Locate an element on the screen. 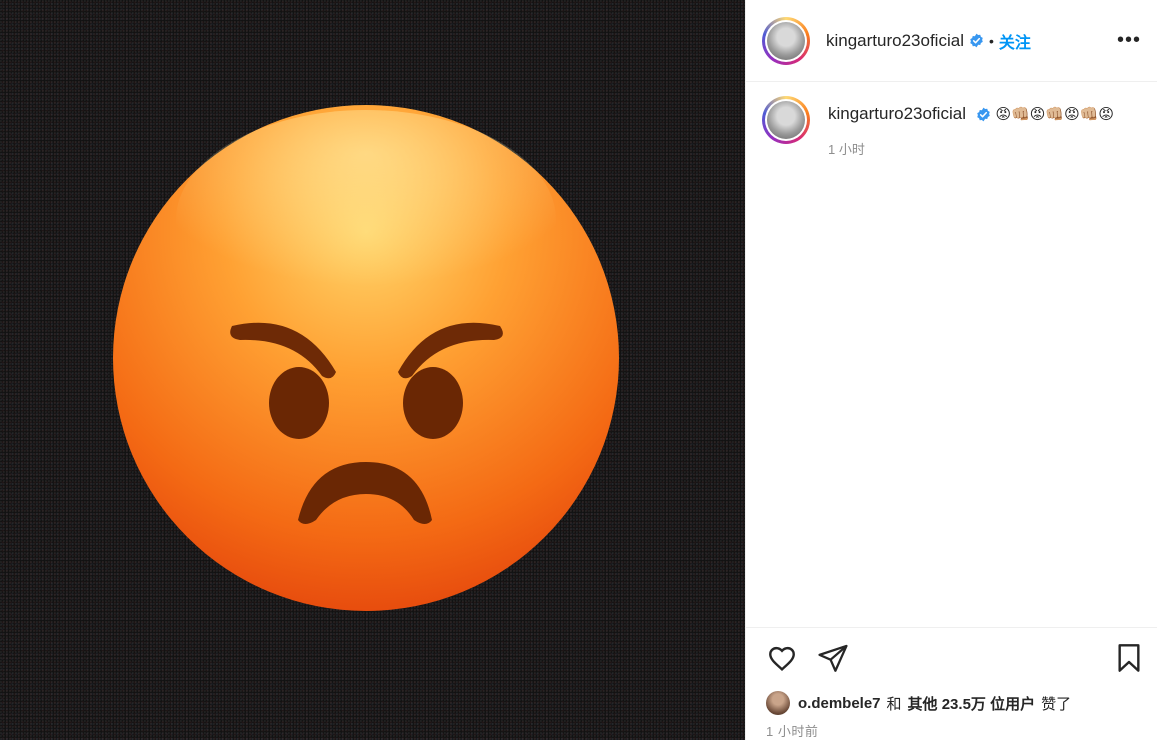 Image resolution: width=1157 pixels, height=740 pixels. caption-time: 1 小时 is located at coordinates (846, 149).